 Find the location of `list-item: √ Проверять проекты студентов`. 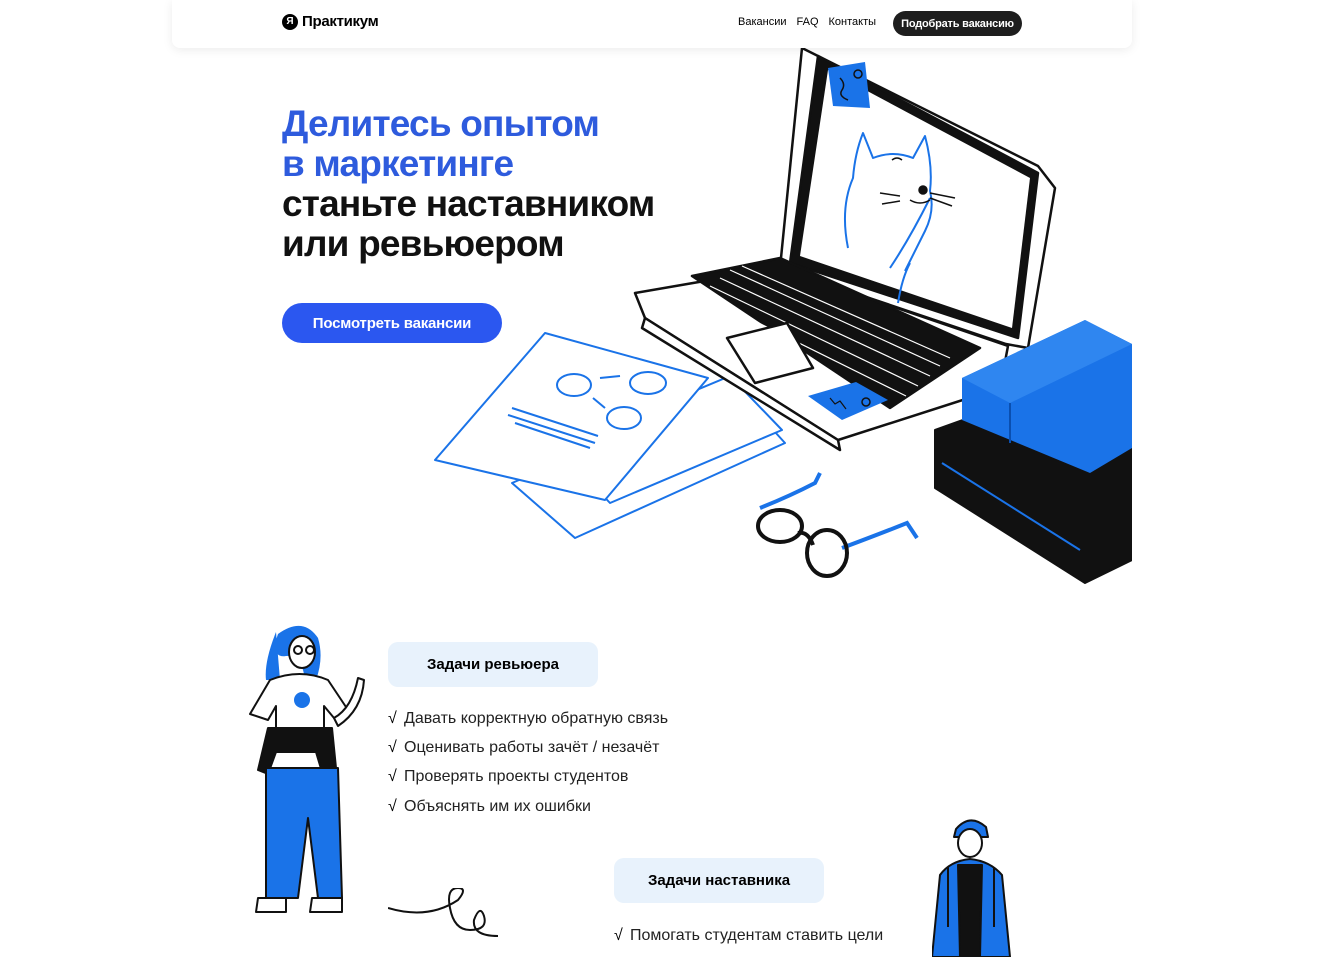

list-item: √ Проверять проекты студентов is located at coordinates (528, 777).